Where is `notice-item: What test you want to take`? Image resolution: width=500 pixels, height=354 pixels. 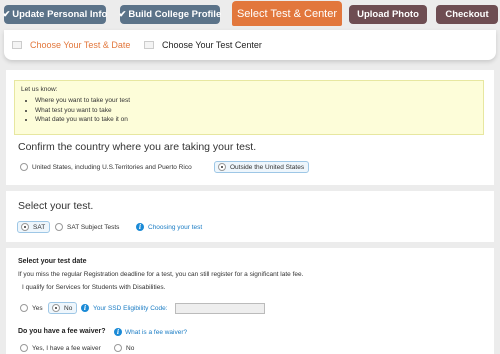
notice-item: What test you want to take is located at coordinates (256, 110).